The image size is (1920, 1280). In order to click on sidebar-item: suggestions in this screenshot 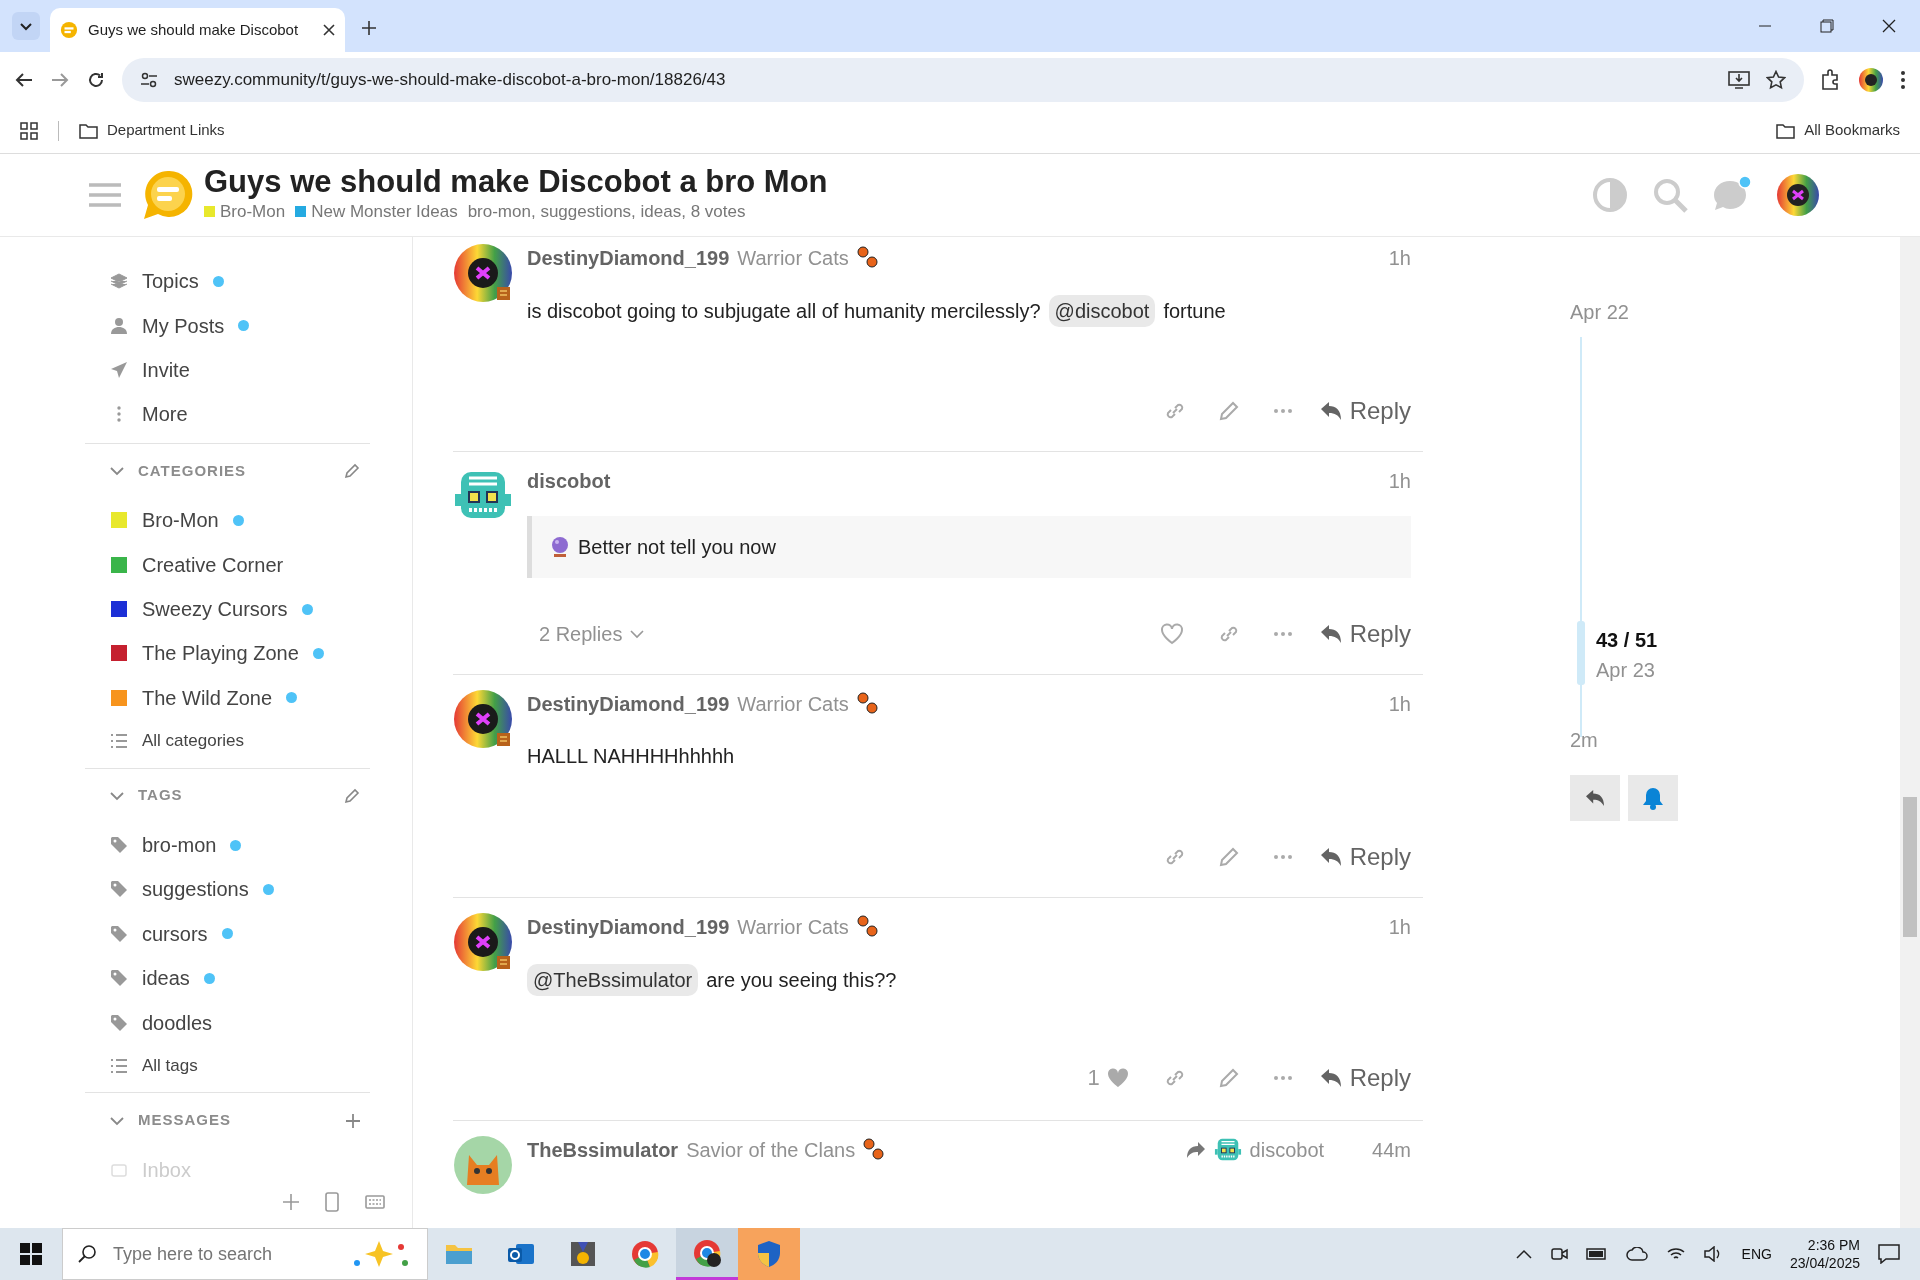, I will do `click(248, 889)`.